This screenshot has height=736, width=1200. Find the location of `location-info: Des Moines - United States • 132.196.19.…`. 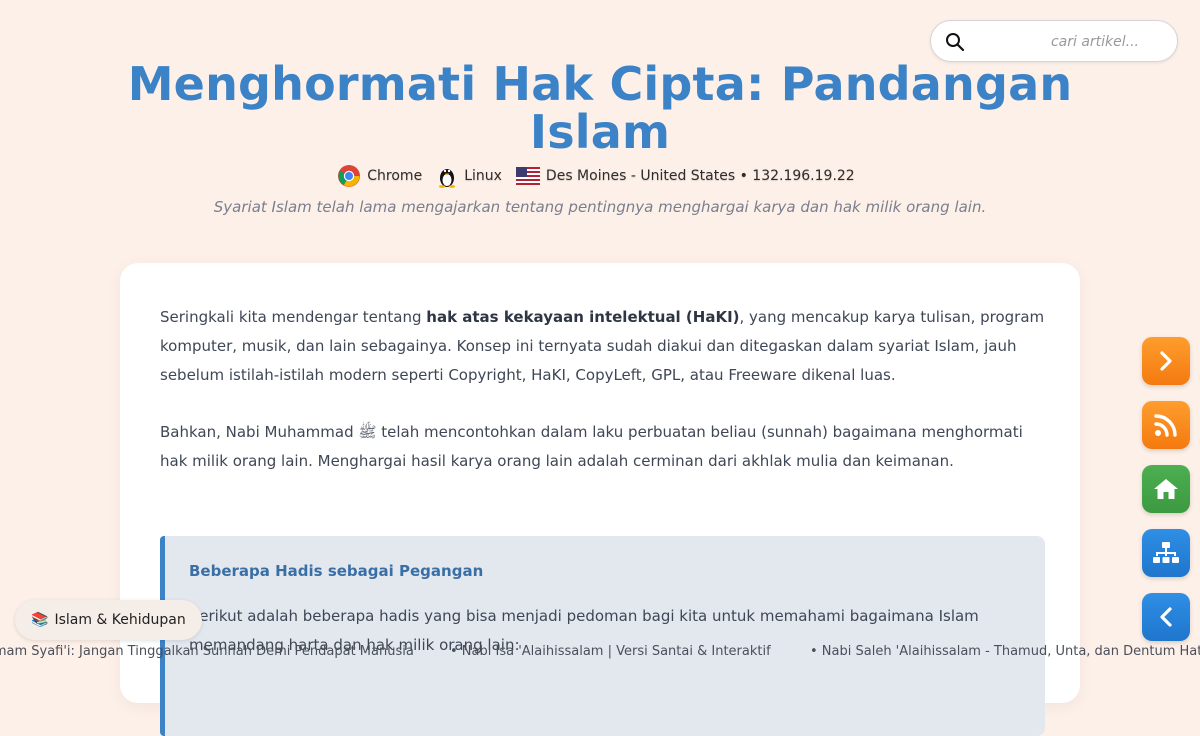

location-info: Des Moines - United States • 132.196.19.… is located at coordinates (685, 176).